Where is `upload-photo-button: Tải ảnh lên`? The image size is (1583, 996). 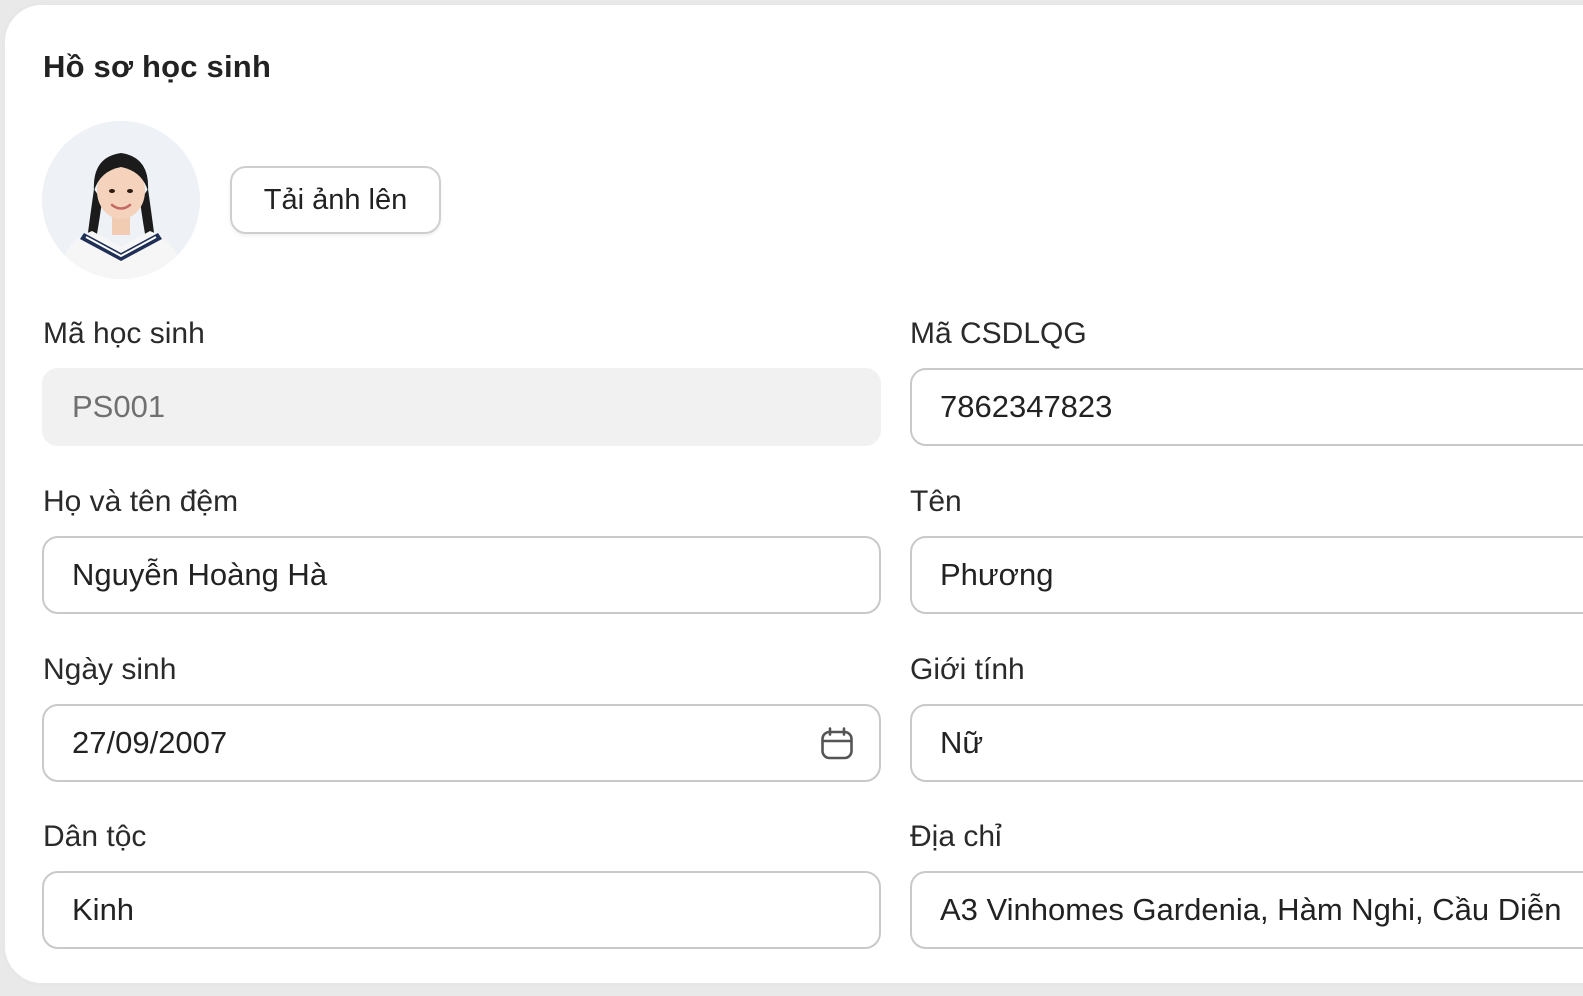 upload-photo-button: Tải ảnh lên is located at coordinates (335, 200).